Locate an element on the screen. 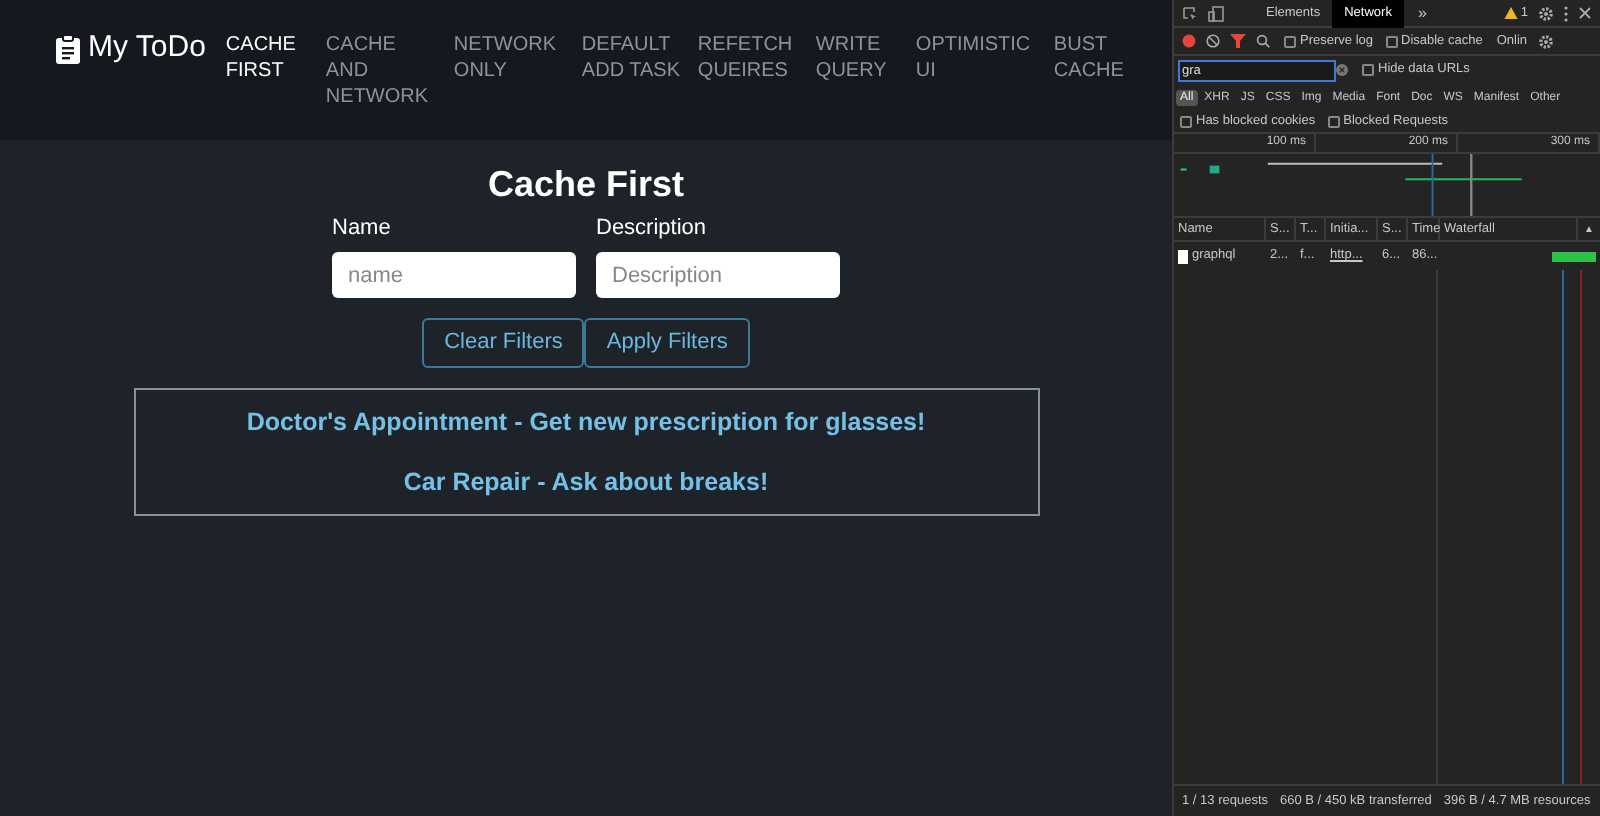 Image resolution: width=1600 pixels, height=816 pixels. clipboard-icon is located at coordinates (68, 48).